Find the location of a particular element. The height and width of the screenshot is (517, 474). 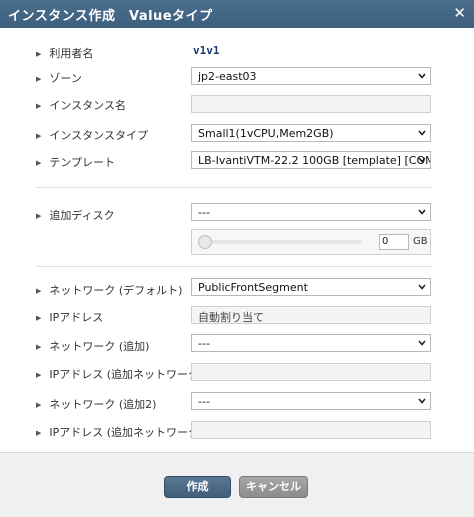

dialog-titlebar: インスタンス作成 Valueタイプ ✕ is located at coordinates (237, 14).